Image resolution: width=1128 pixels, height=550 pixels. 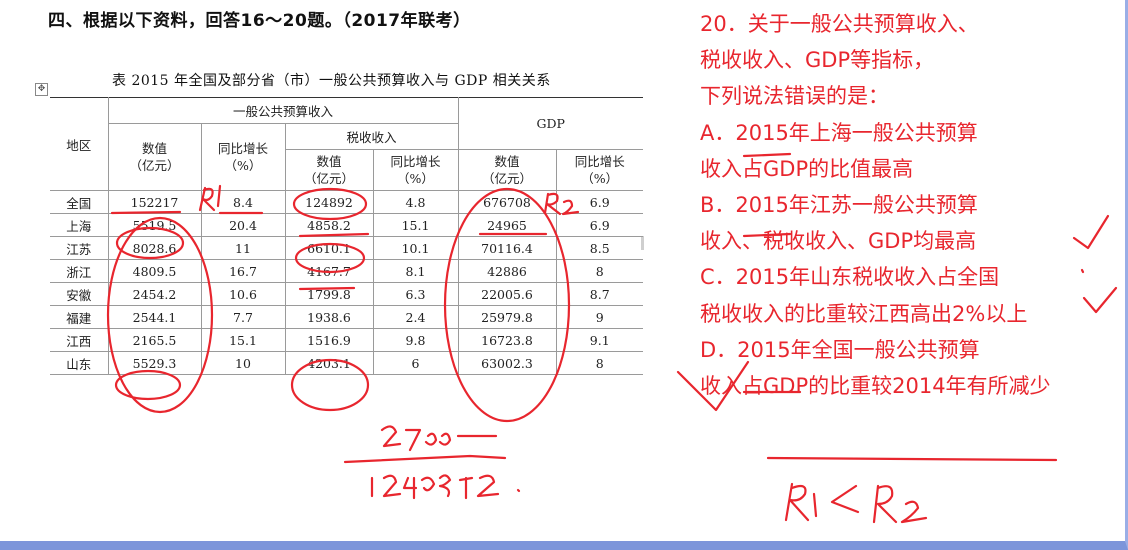 I want to click on table-move-handle-icon: ✥, so click(x=41, y=89).